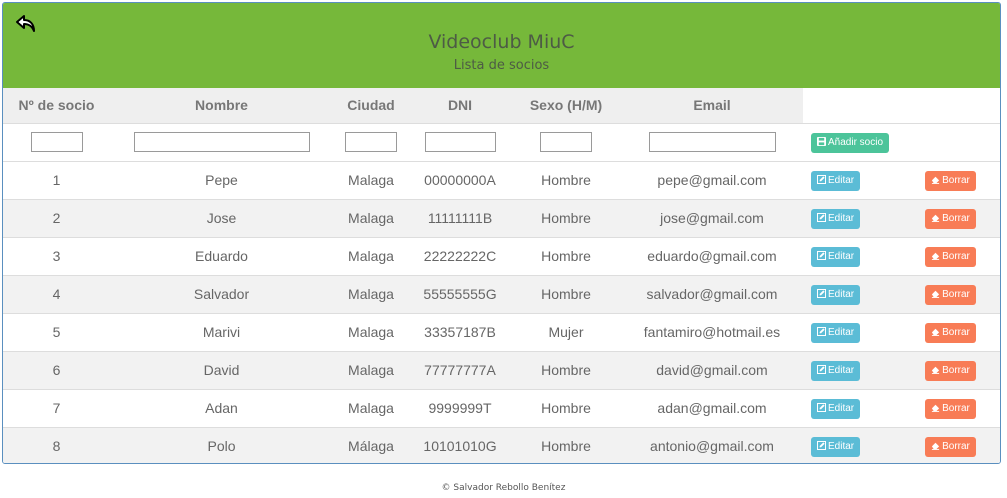 The image size is (1007, 498). I want to click on add-member-label: Añadir socio, so click(856, 142).